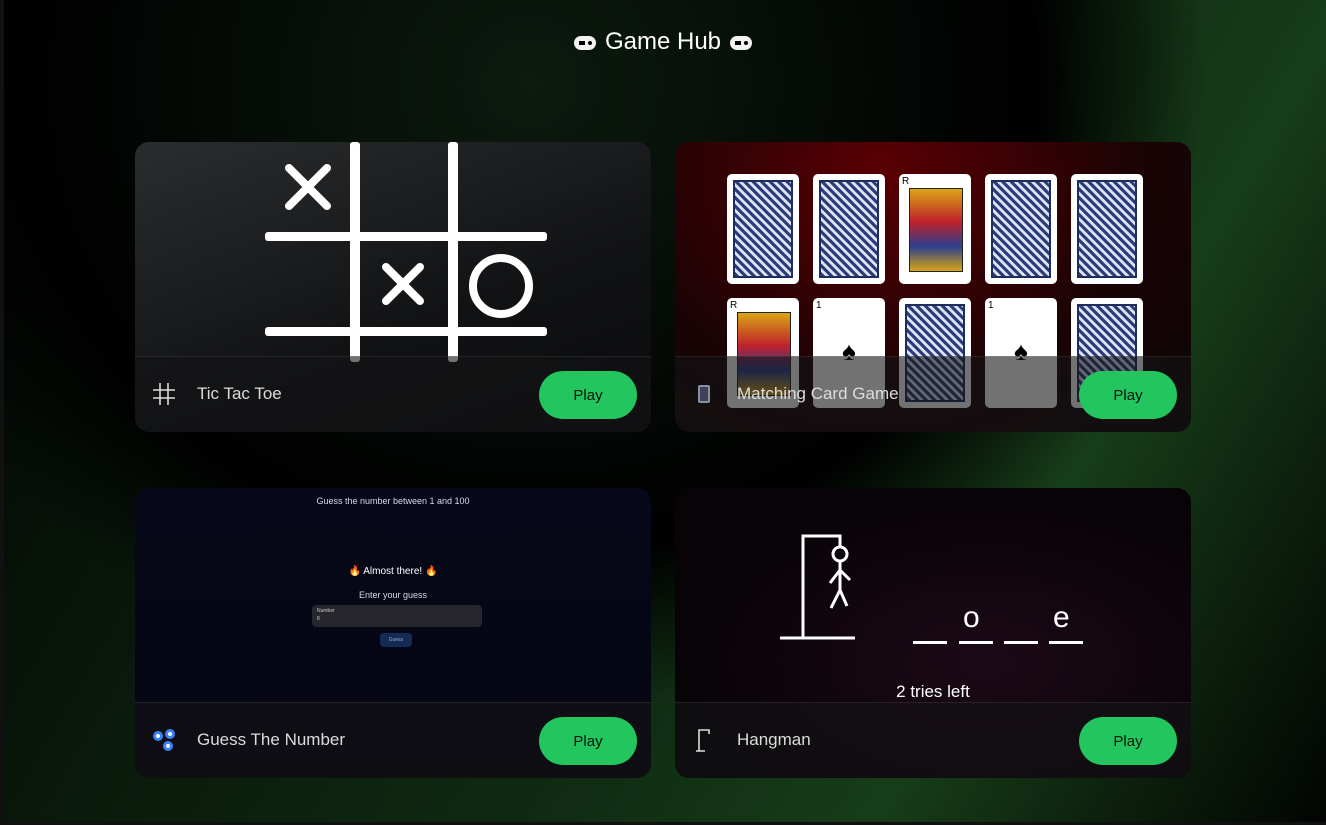 Image resolution: width=1326 pixels, height=825 pixels. I want to click on o-mark-icon, so click(501, 286).